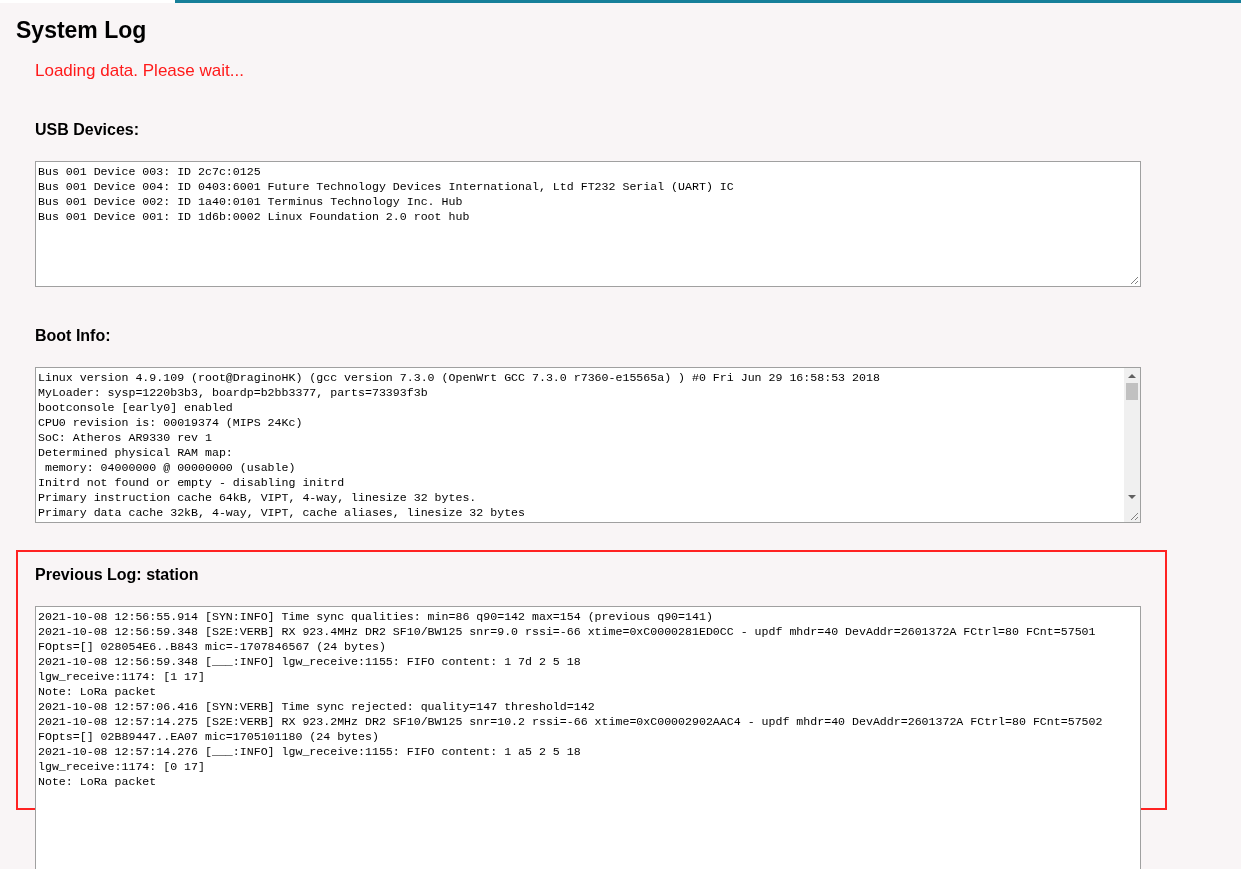 The height and width of the screenshot is (869, 1241). Describe the element at coordinates (282, 512) in the screenshot. I see `log-line: Primary data cache 32kB, 4-way, VIPT, cache aliases, linesize 32 bytes` at that location.